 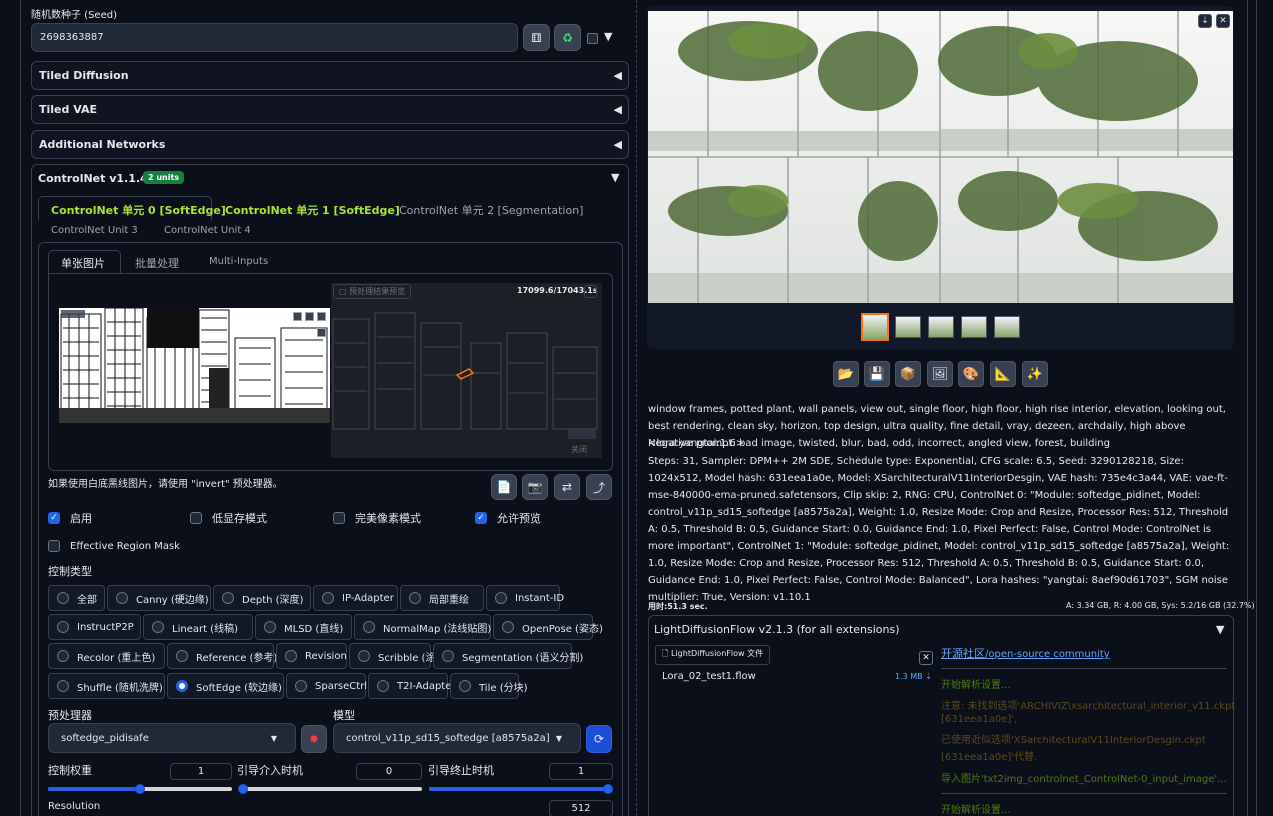 I want to click on effective-region-checkbox: Effective Region Mask, so click(x=114, y=546).